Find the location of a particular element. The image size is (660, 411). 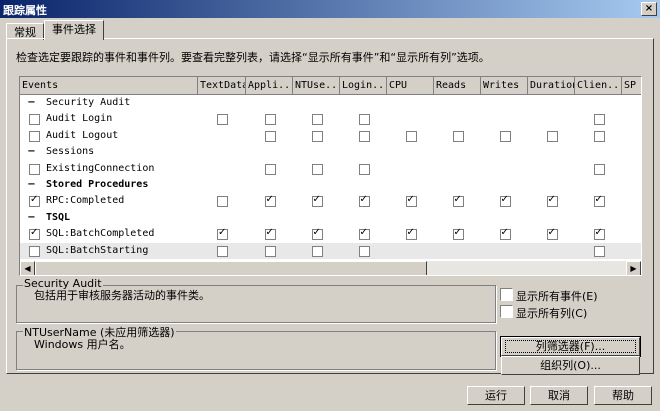

category-row: − TSQL is located at coordinates (330, 218).